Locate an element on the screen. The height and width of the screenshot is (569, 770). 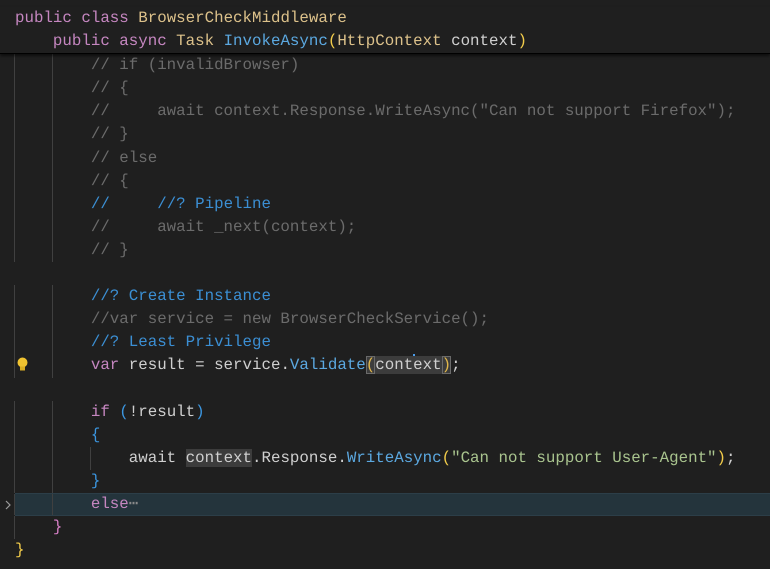
code-line: // await context.Response.WriteAsync("Can not support Firefox"); is located at coordinates (392, 112).